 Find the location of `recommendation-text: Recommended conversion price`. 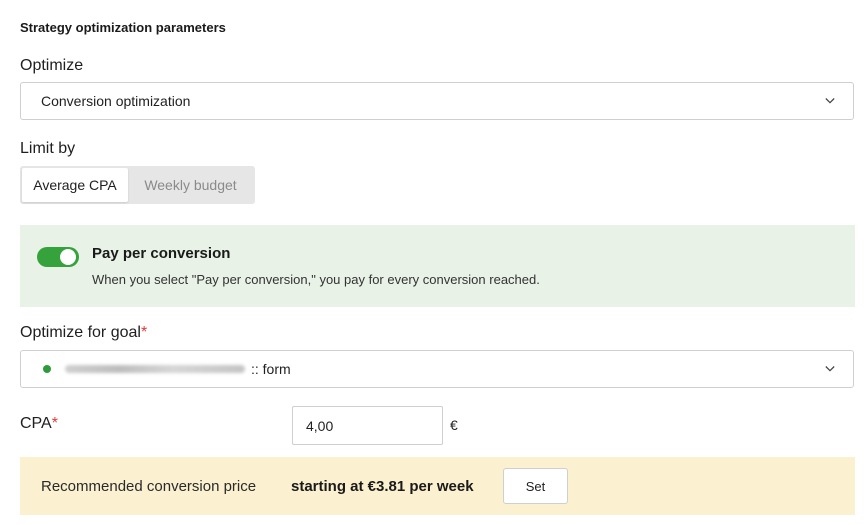

recommendation-text: Recommended conversion price is located at coordinates (149, 486).